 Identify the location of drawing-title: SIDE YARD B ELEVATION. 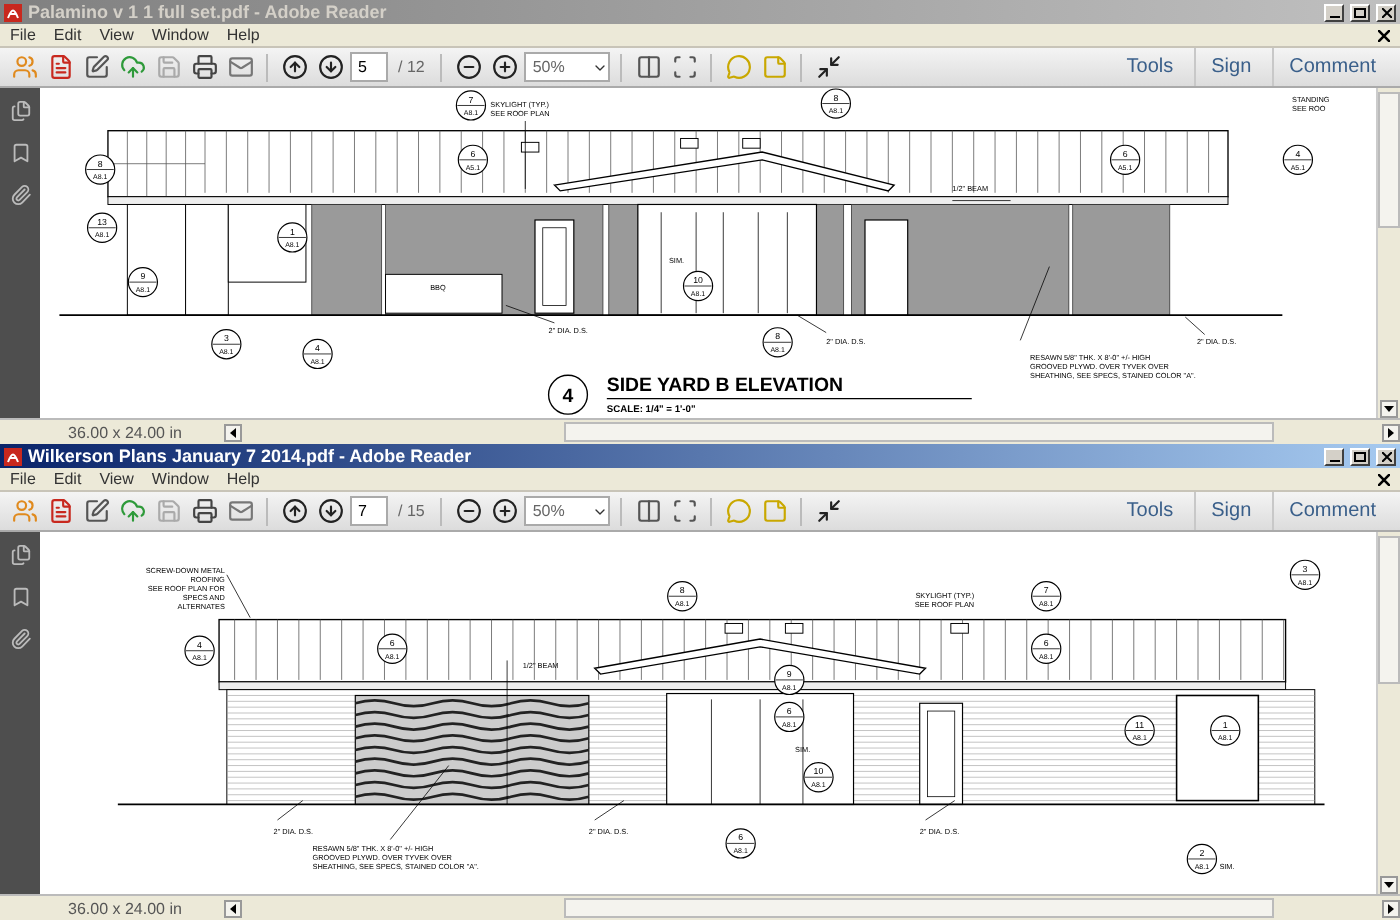
(724, 385).